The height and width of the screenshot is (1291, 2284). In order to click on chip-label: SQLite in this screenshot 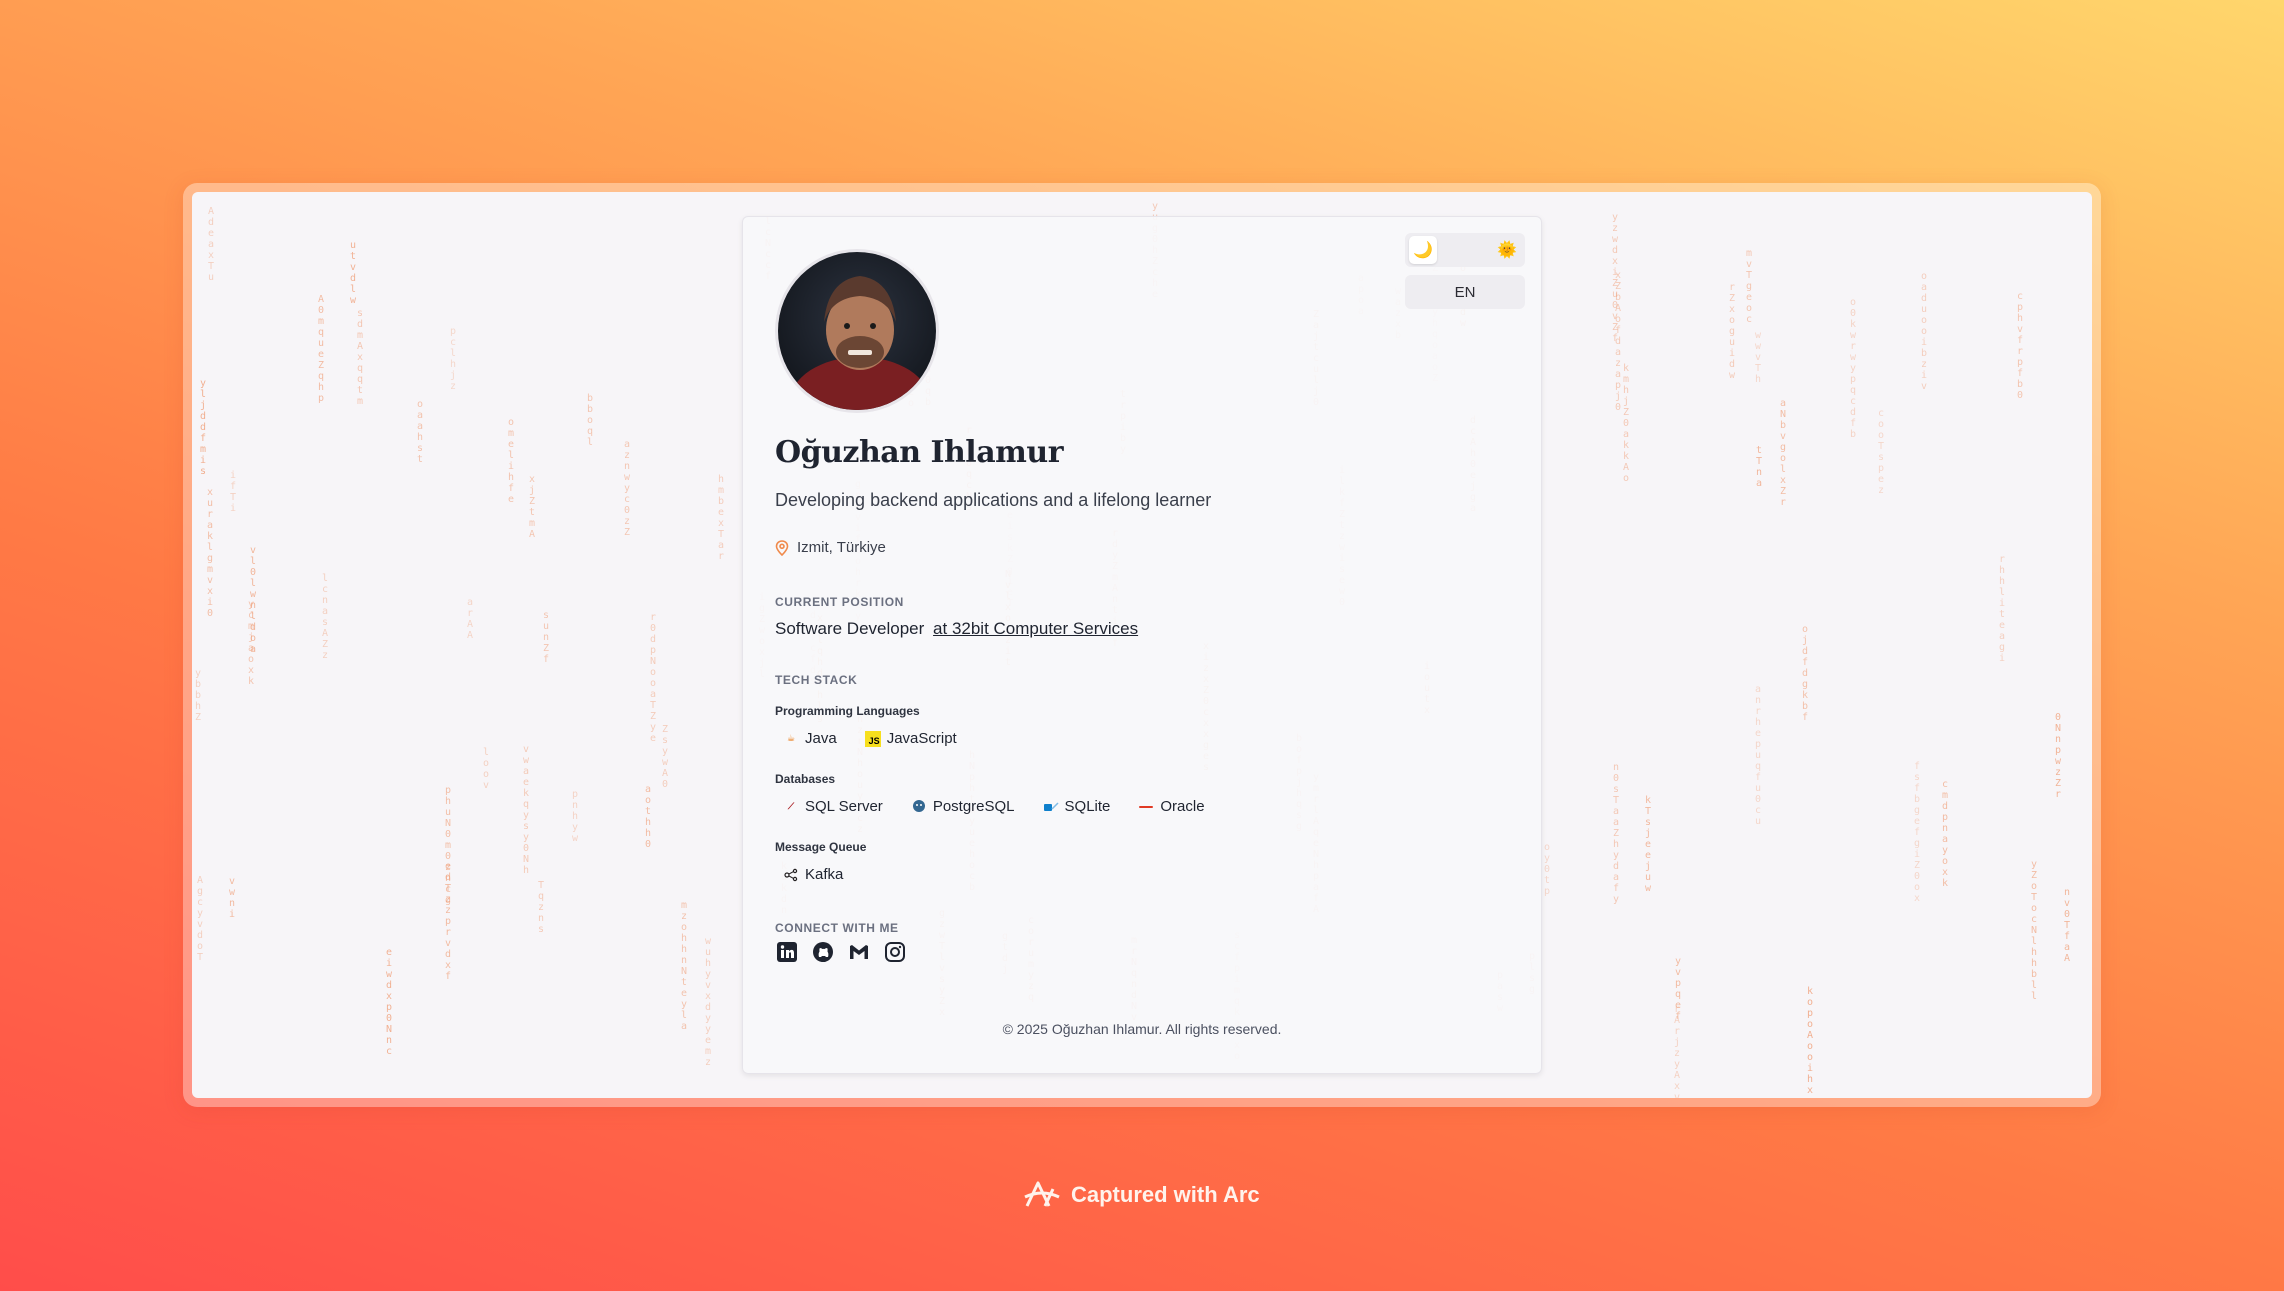, I will do `click(1087, 806)`.